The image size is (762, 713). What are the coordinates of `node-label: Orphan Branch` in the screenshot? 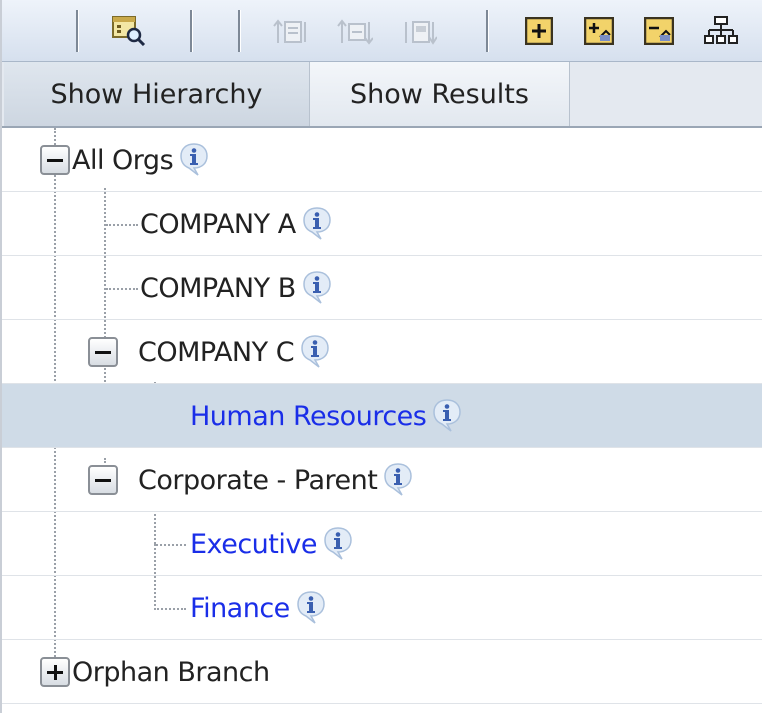 It's located at (171, 672).